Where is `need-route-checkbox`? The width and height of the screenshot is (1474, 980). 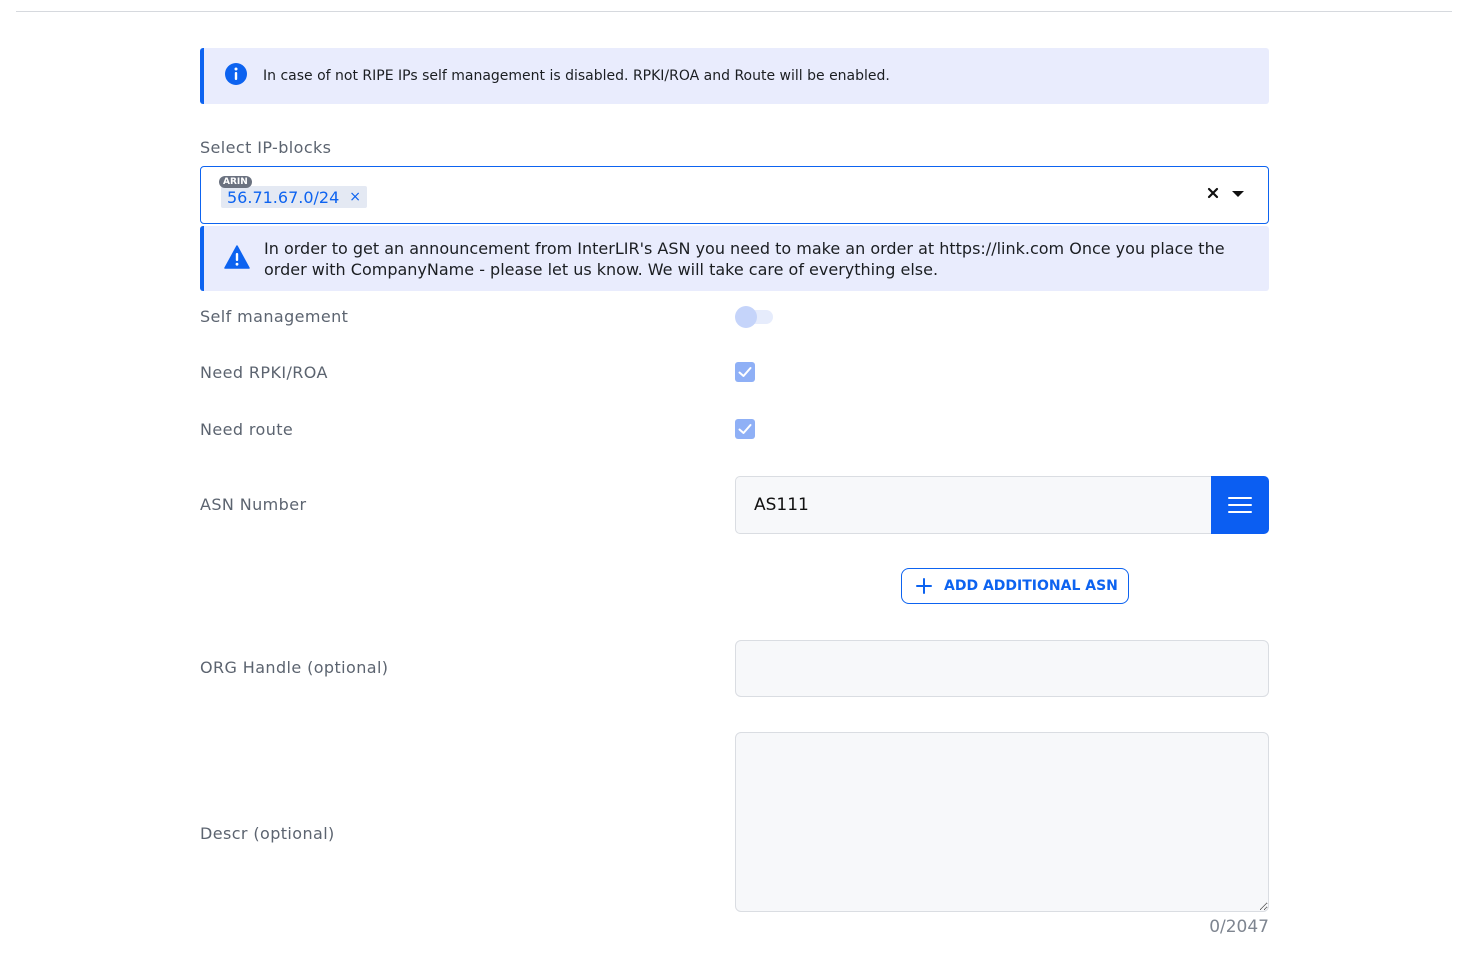
need-route-checkbox is located at coordinates (745, 429).